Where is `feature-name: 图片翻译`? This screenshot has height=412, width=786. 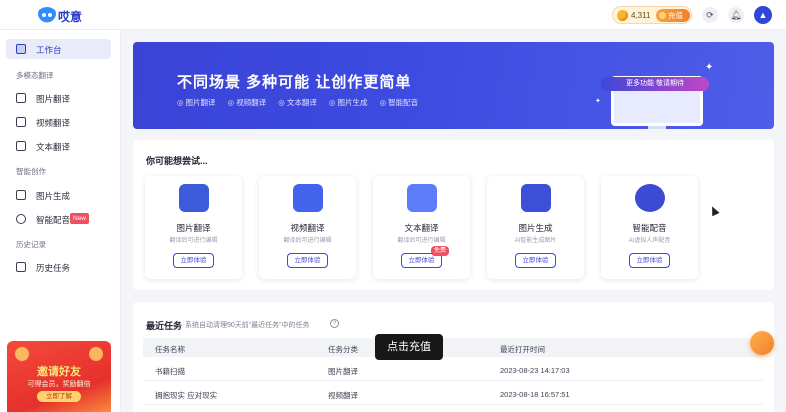 feature-name: 图片翻译 is located at coordinates (193, 228).